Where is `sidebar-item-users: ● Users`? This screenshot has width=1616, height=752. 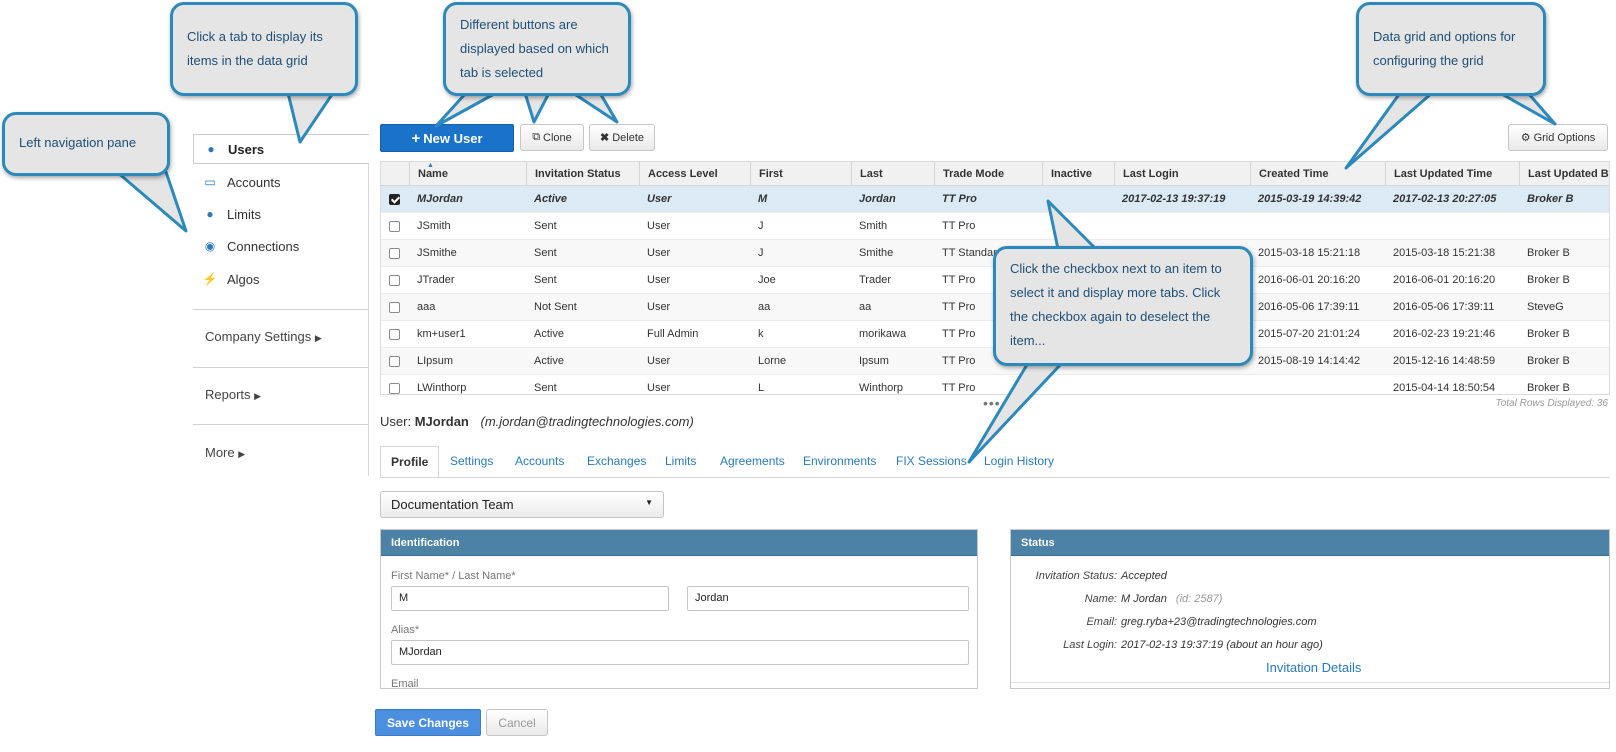 sidebar-item-users: ● Users is located at coordinates (281, 149).